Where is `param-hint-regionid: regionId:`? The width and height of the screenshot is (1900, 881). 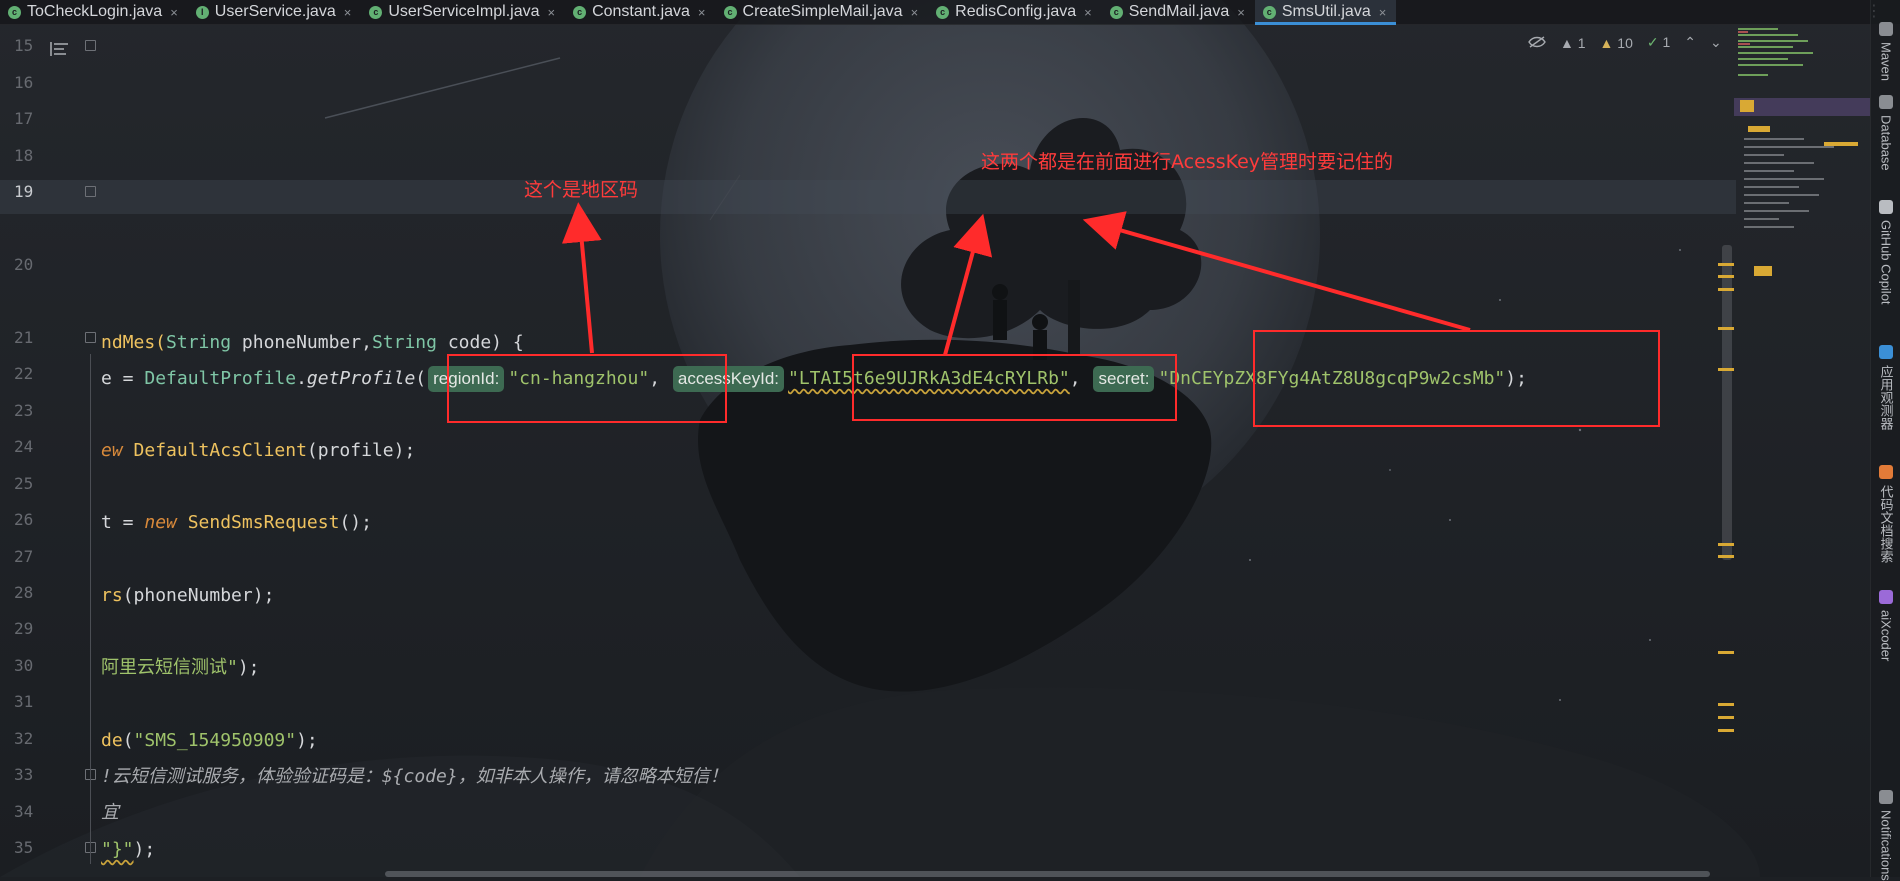
param-hint-regionid: regionId: is located at coordinates (466, 379).